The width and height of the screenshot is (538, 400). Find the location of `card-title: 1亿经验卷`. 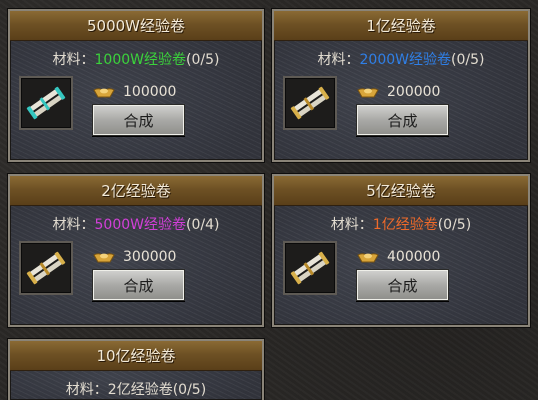

card-title: 1亿经验卷 is located at coordinates (401, 26).